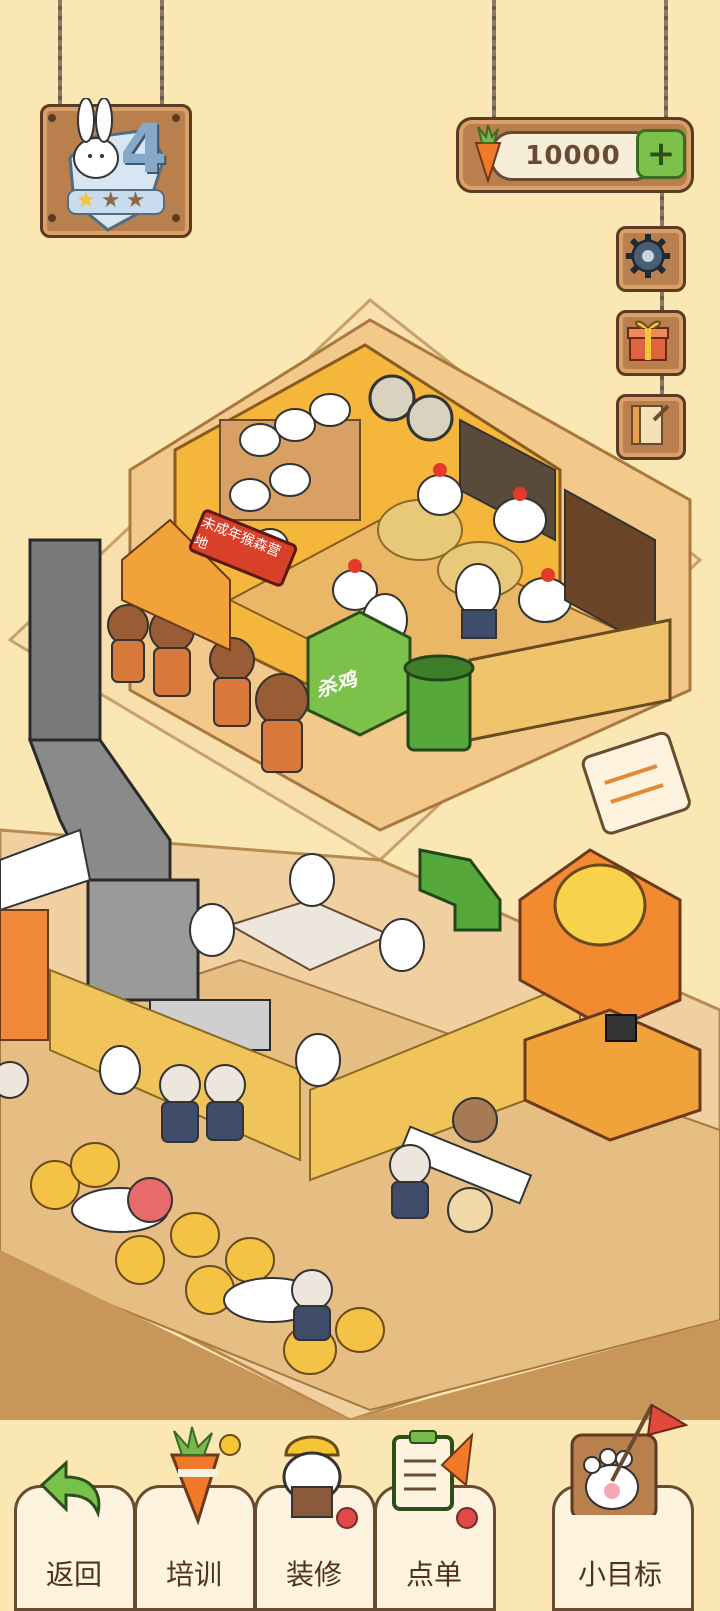 The image size is (720, 1611). I want to click on calendar-icon, so click(636, 783).